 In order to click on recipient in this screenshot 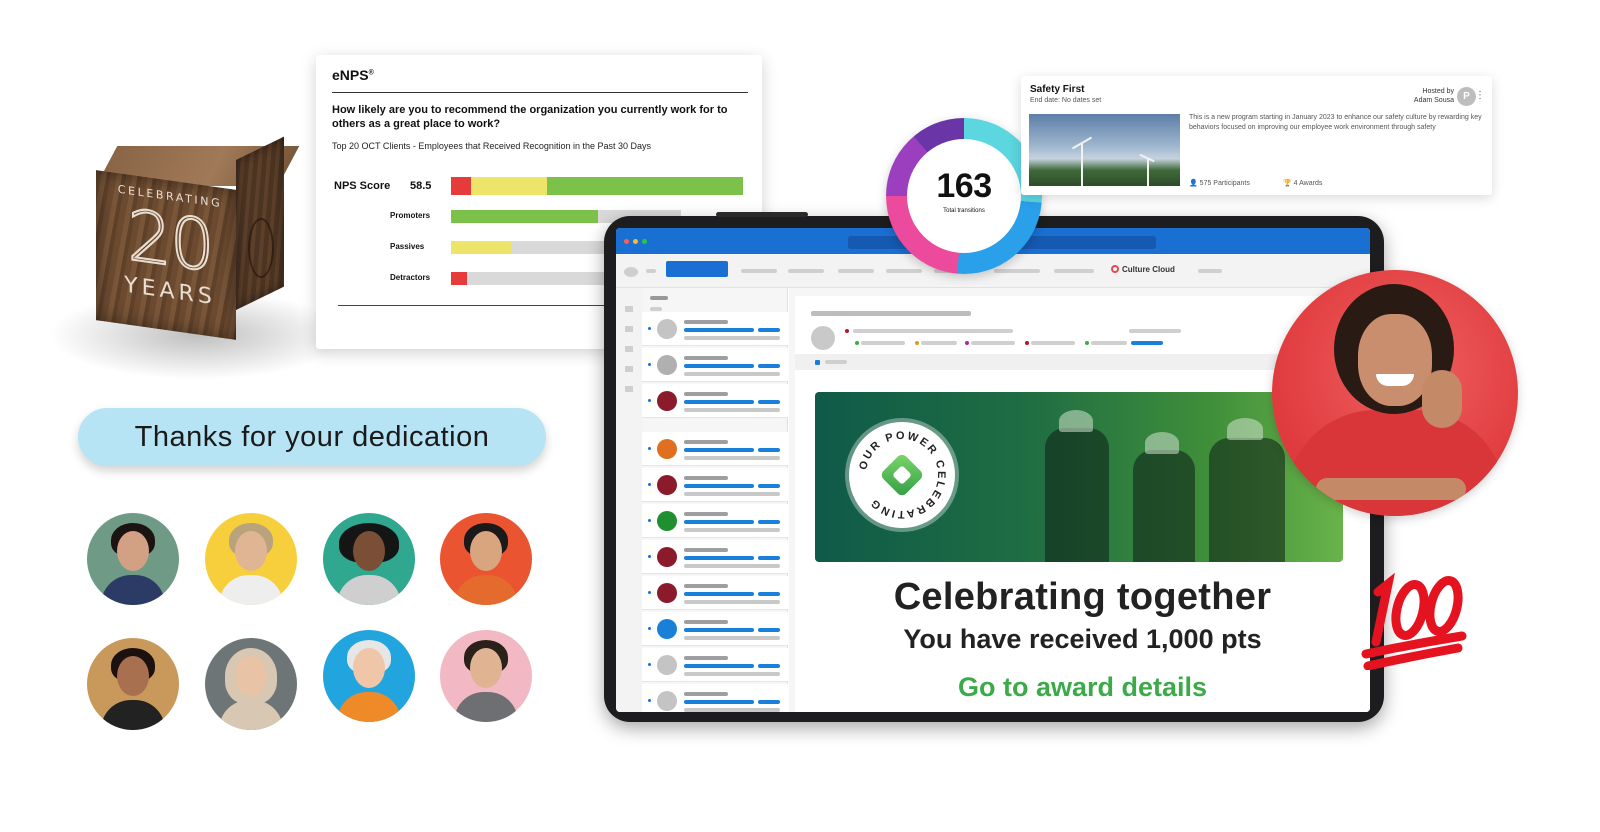, I will do `click(993, 343)`.